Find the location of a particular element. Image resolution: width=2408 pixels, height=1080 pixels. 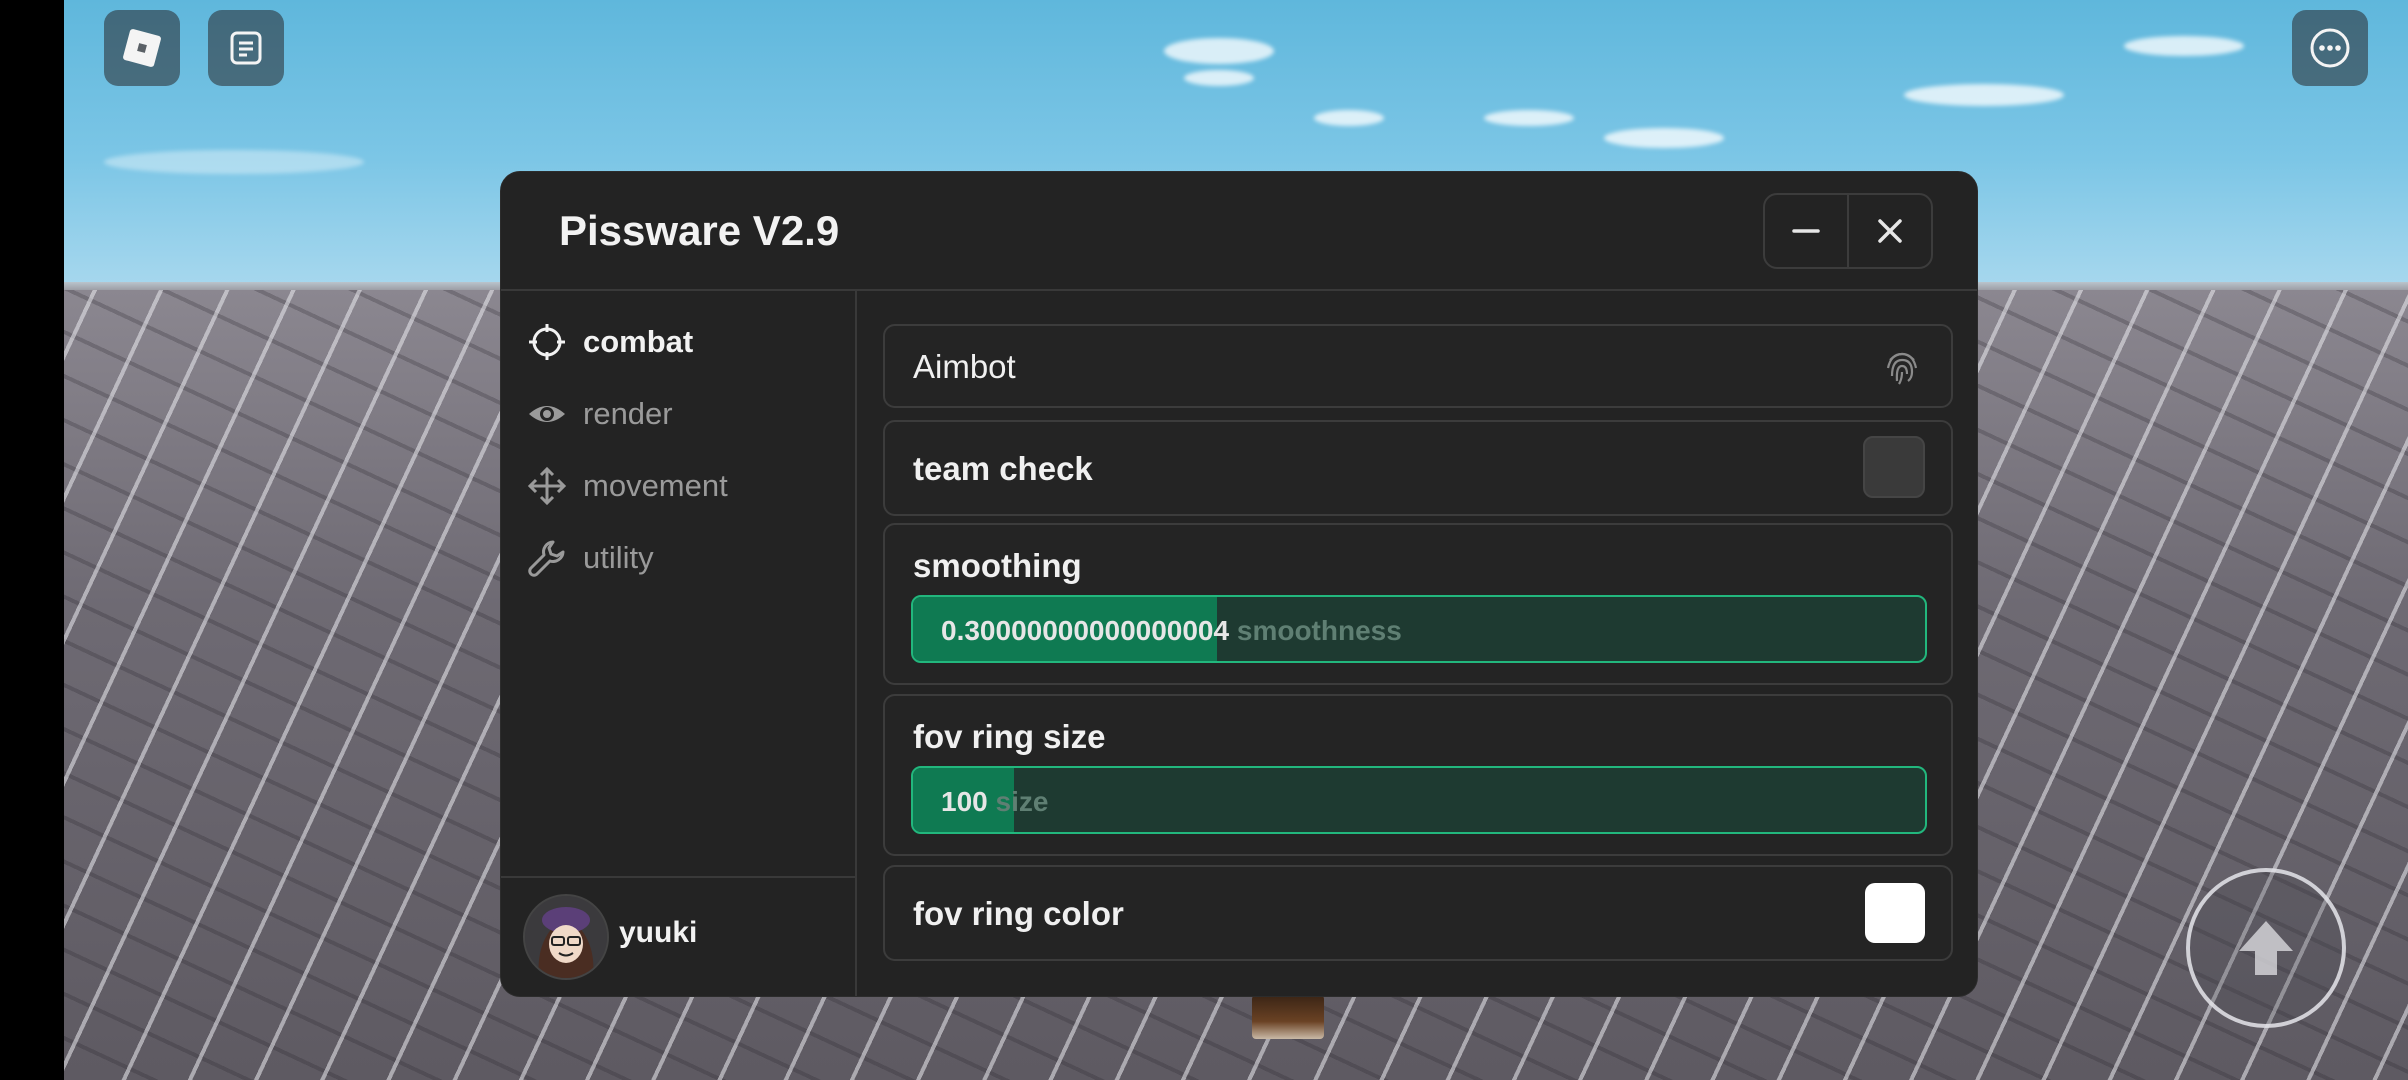

sidebar-item-label: combat is located at coordinates (638, 341).